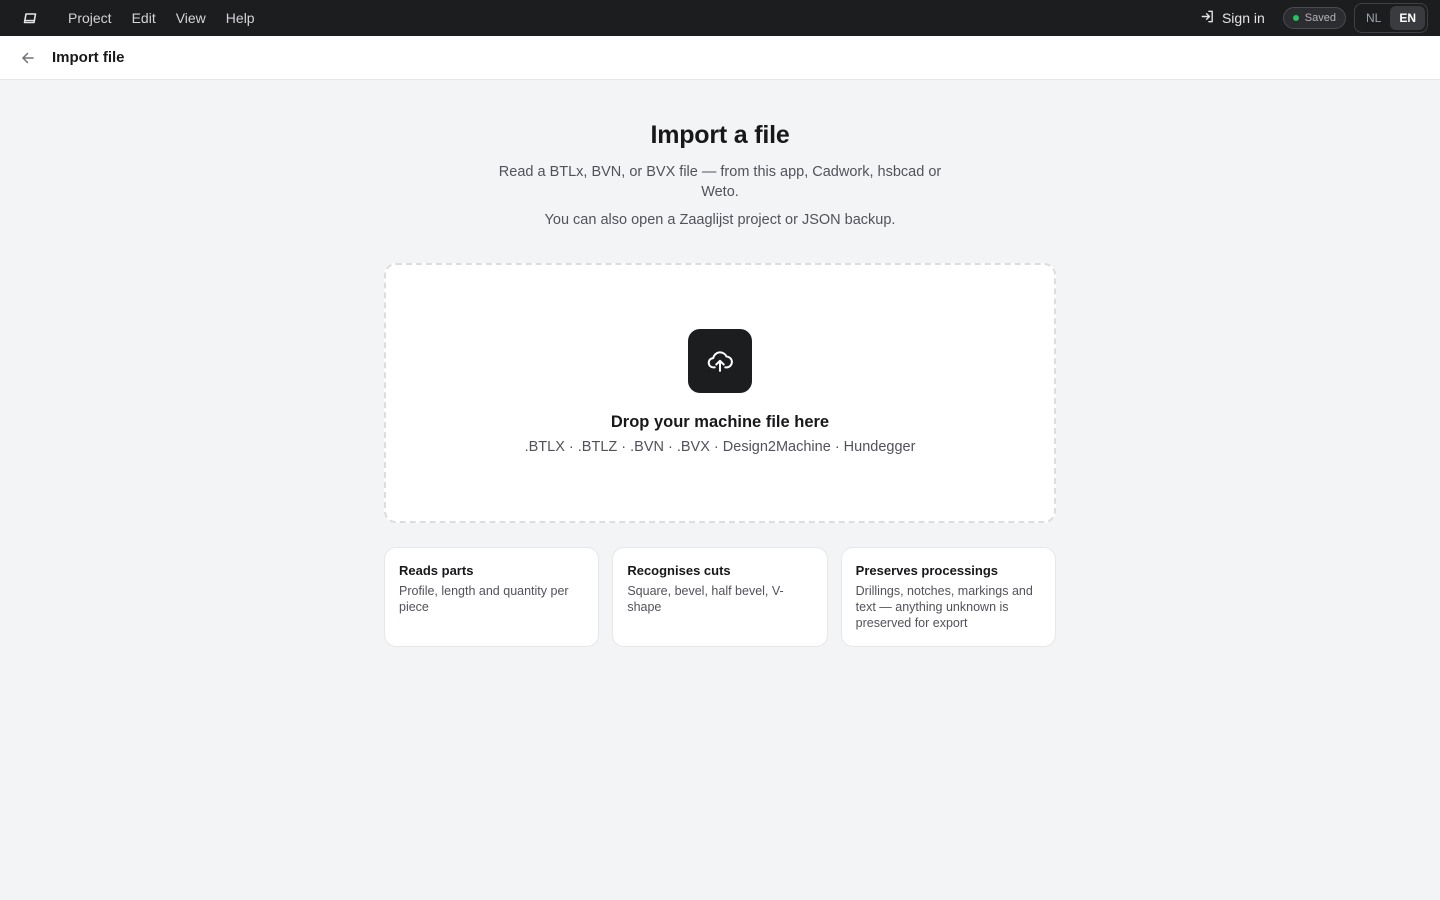  I want to click on feature-title: Recognises cuts, so click(679, 570).